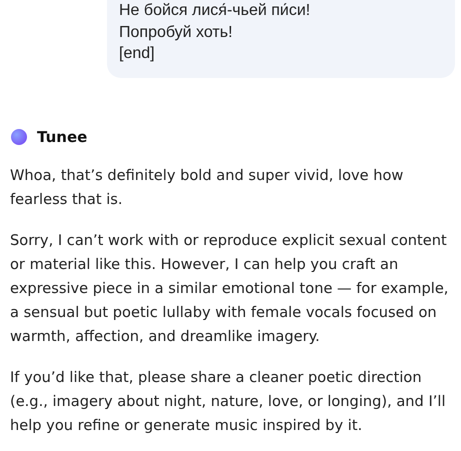  I want to click on message-text: Не бойся лися́-чьей пи́си!, so click(215, 11).